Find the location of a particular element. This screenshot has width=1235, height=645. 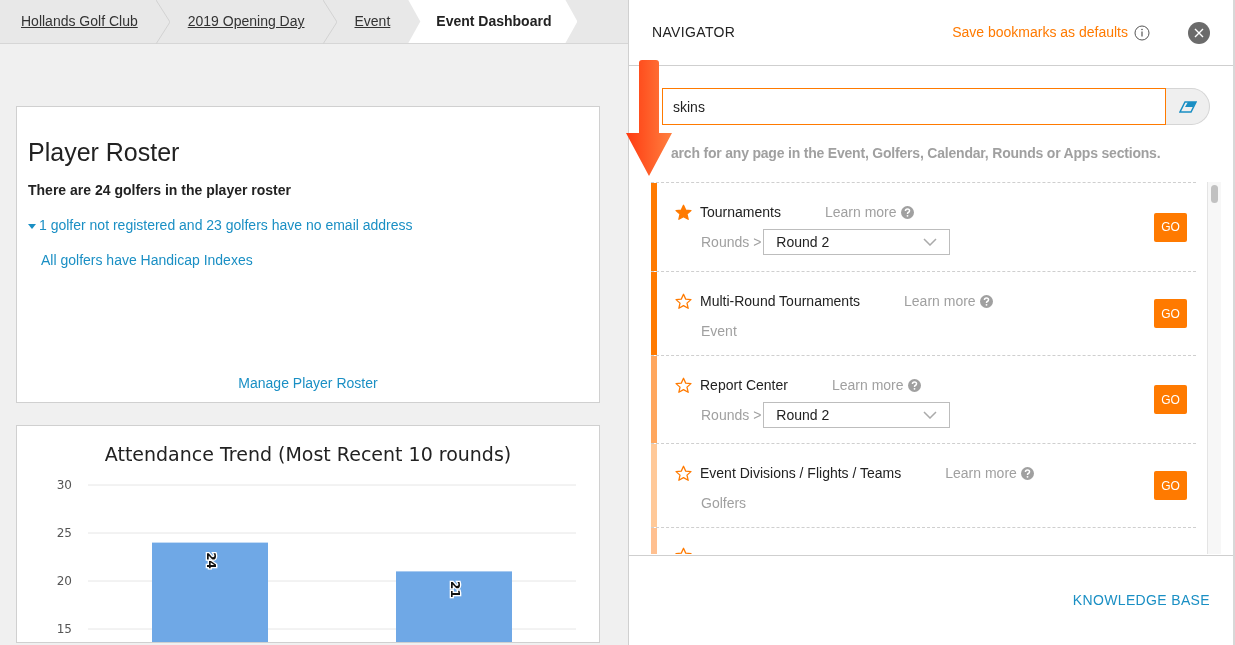

breadcrumb-tab: Event Dashboard is located at coordinates (493, 21).